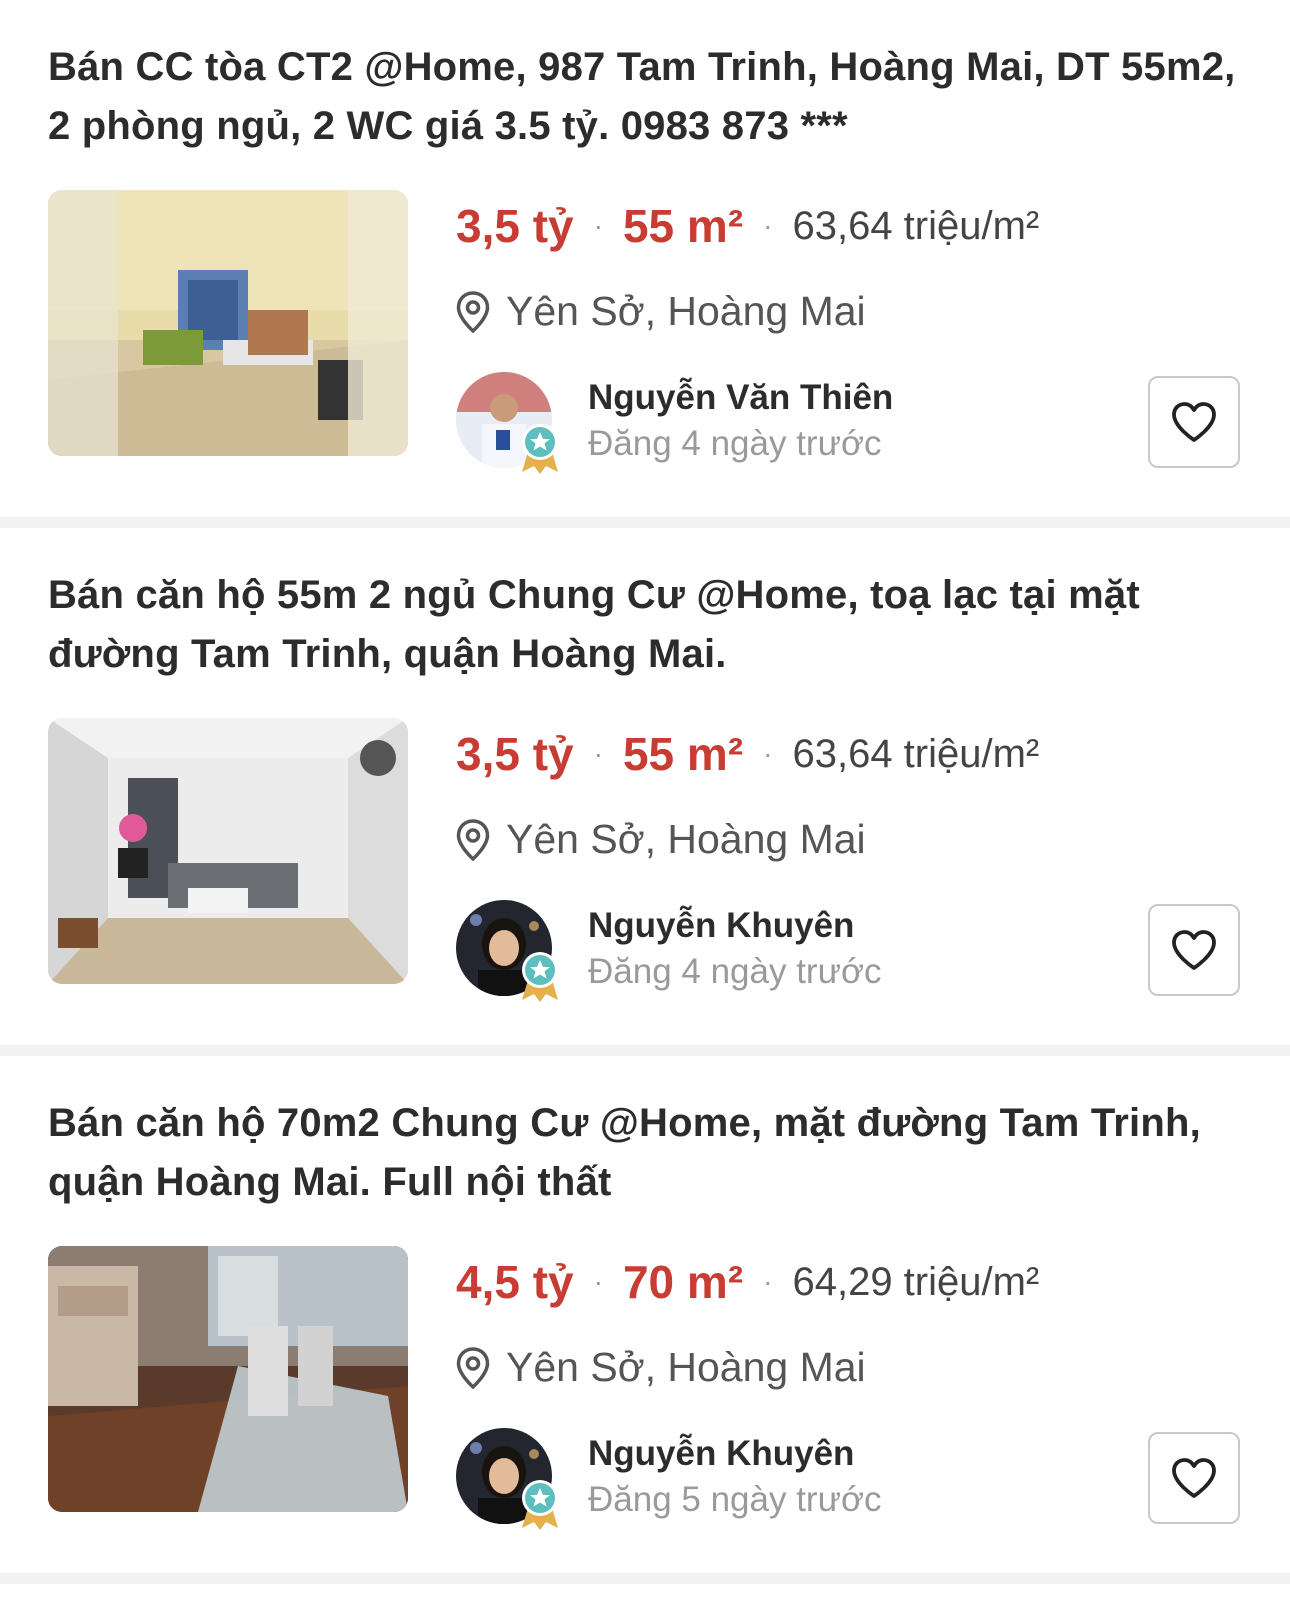 Image resolution: width=1290 pixels, height=1606 pixels. Describe the element at coordinates (747, 1282) in the screenshot. I see `listing-stats: 4,5 tỷ · 70 m² · 64,29 triệu/m²` at that location.